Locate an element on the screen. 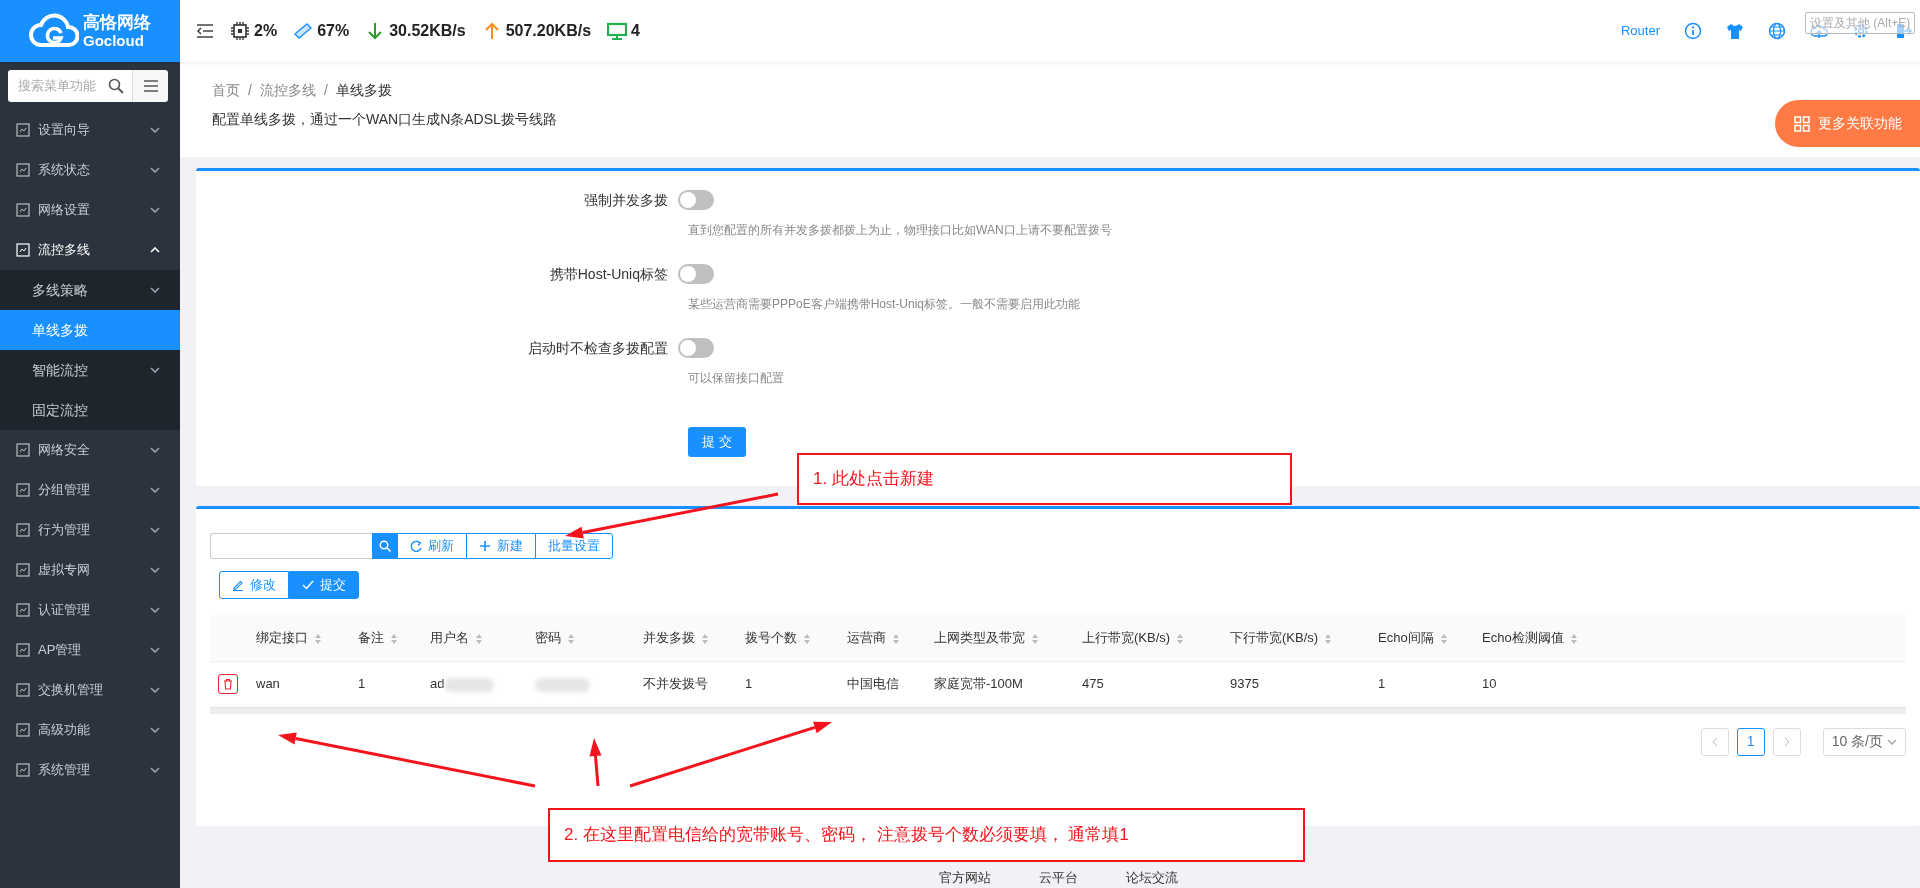 This screenshot has width=1920, height=888. sidebar-item: 网络设置 is located at coordinates (90, 210).